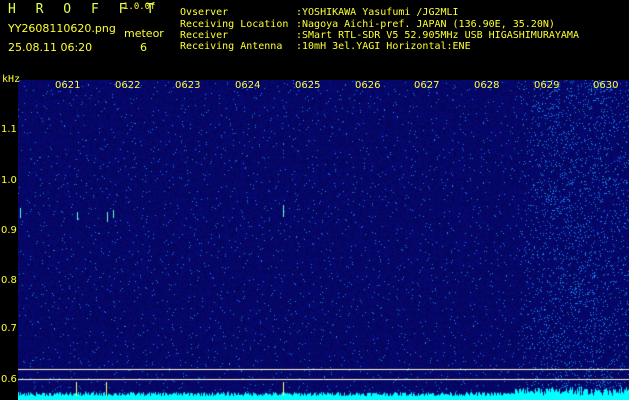  I want to click on x-tick-label: 0623, so click(188, 85).